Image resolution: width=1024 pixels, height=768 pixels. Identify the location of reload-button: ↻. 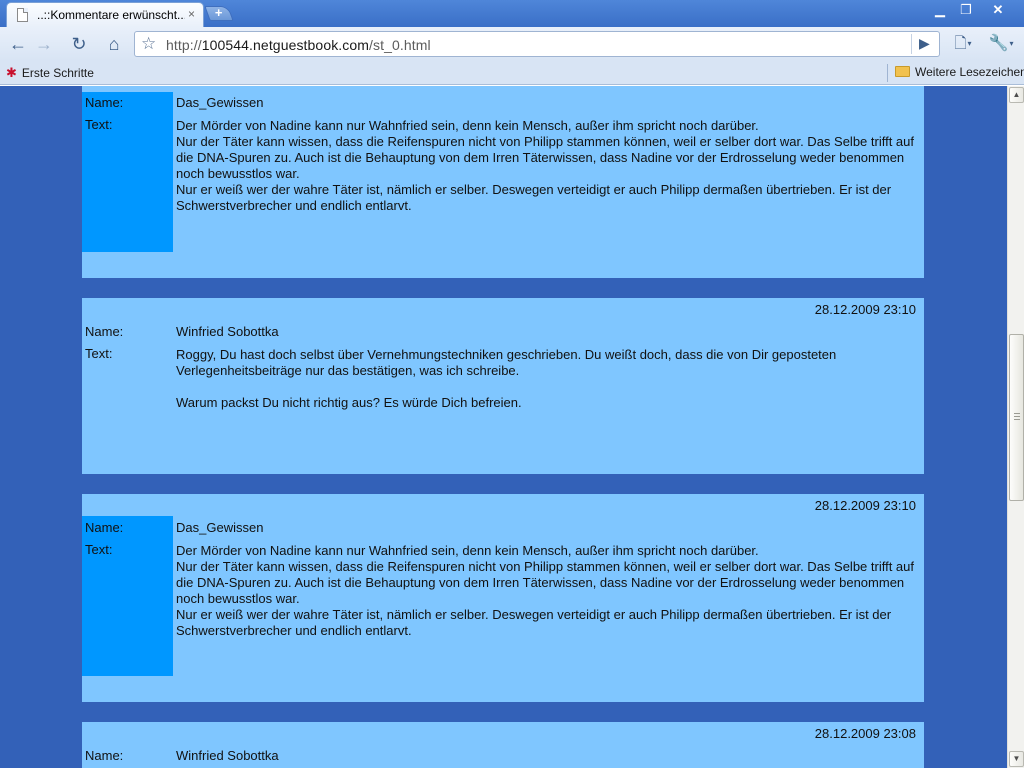
(79, 44).